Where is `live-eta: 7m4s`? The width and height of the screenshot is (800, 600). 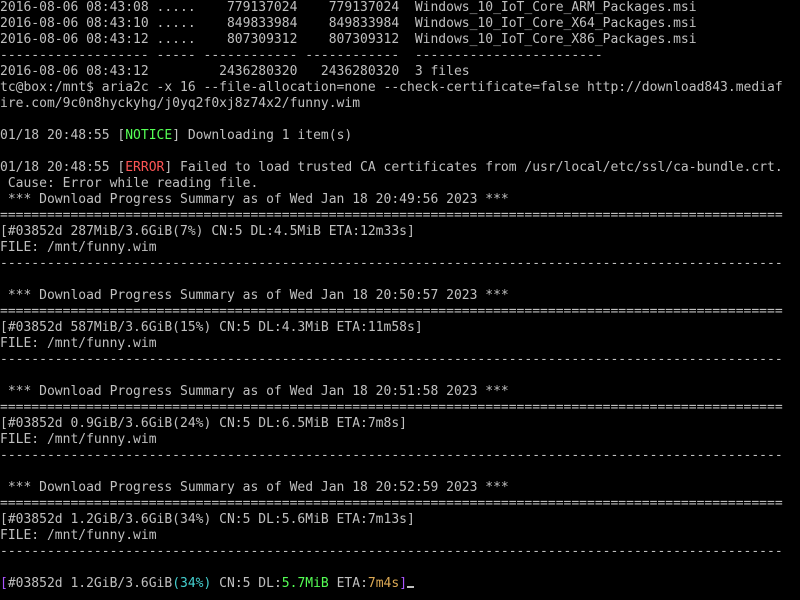 live-eta: 7m4s is located at coordinates (383, 583).